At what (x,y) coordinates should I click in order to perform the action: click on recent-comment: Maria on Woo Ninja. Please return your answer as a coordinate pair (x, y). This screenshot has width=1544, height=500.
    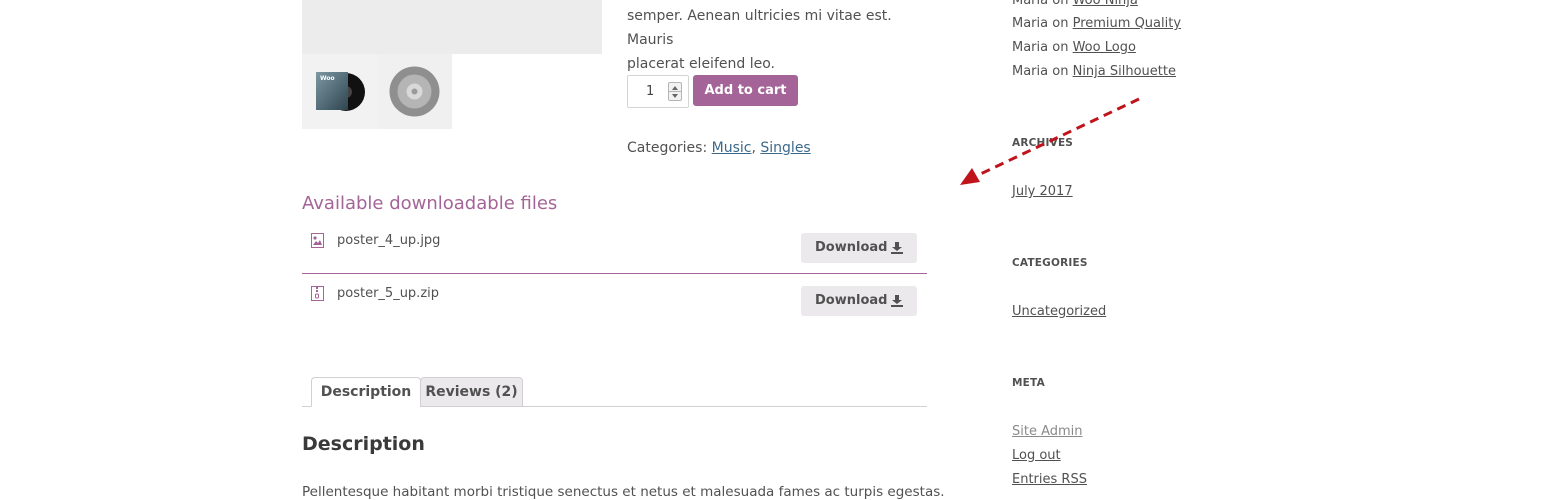
    Looking at the image, I should click on (1075, 4).